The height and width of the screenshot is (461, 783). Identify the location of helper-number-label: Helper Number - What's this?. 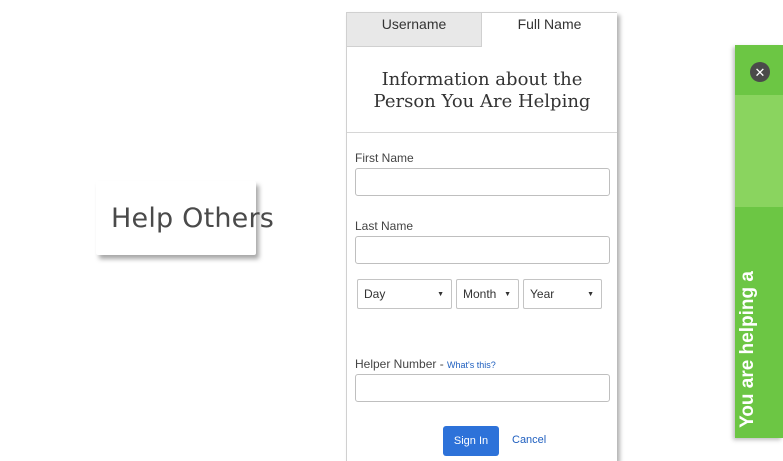
(425, 364).